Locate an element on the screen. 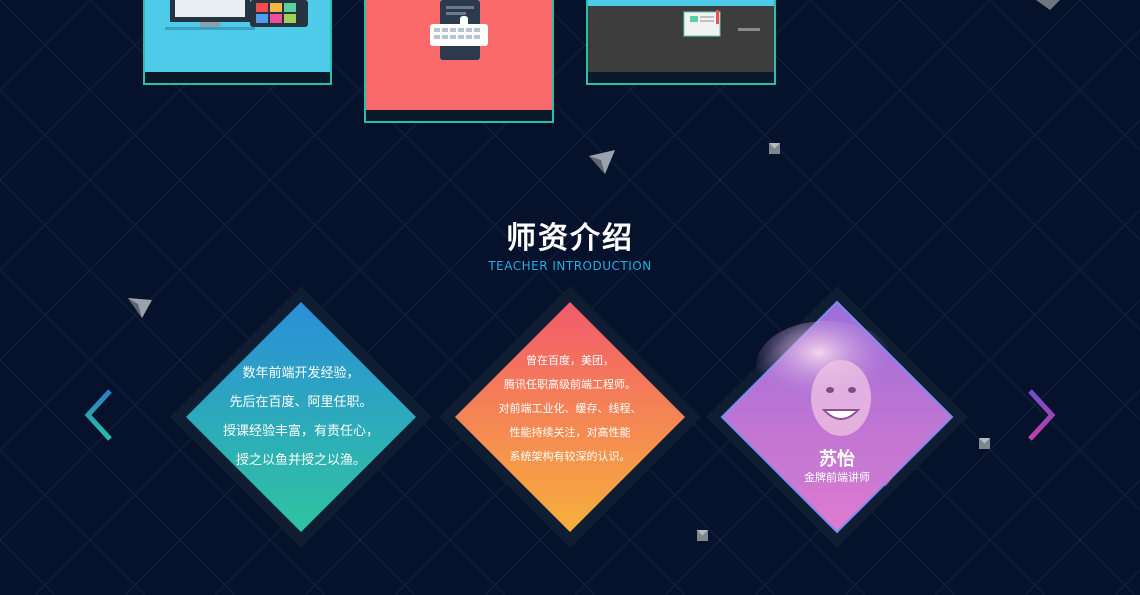  triangle-shard-icon is located at coordinates (1048, 5).